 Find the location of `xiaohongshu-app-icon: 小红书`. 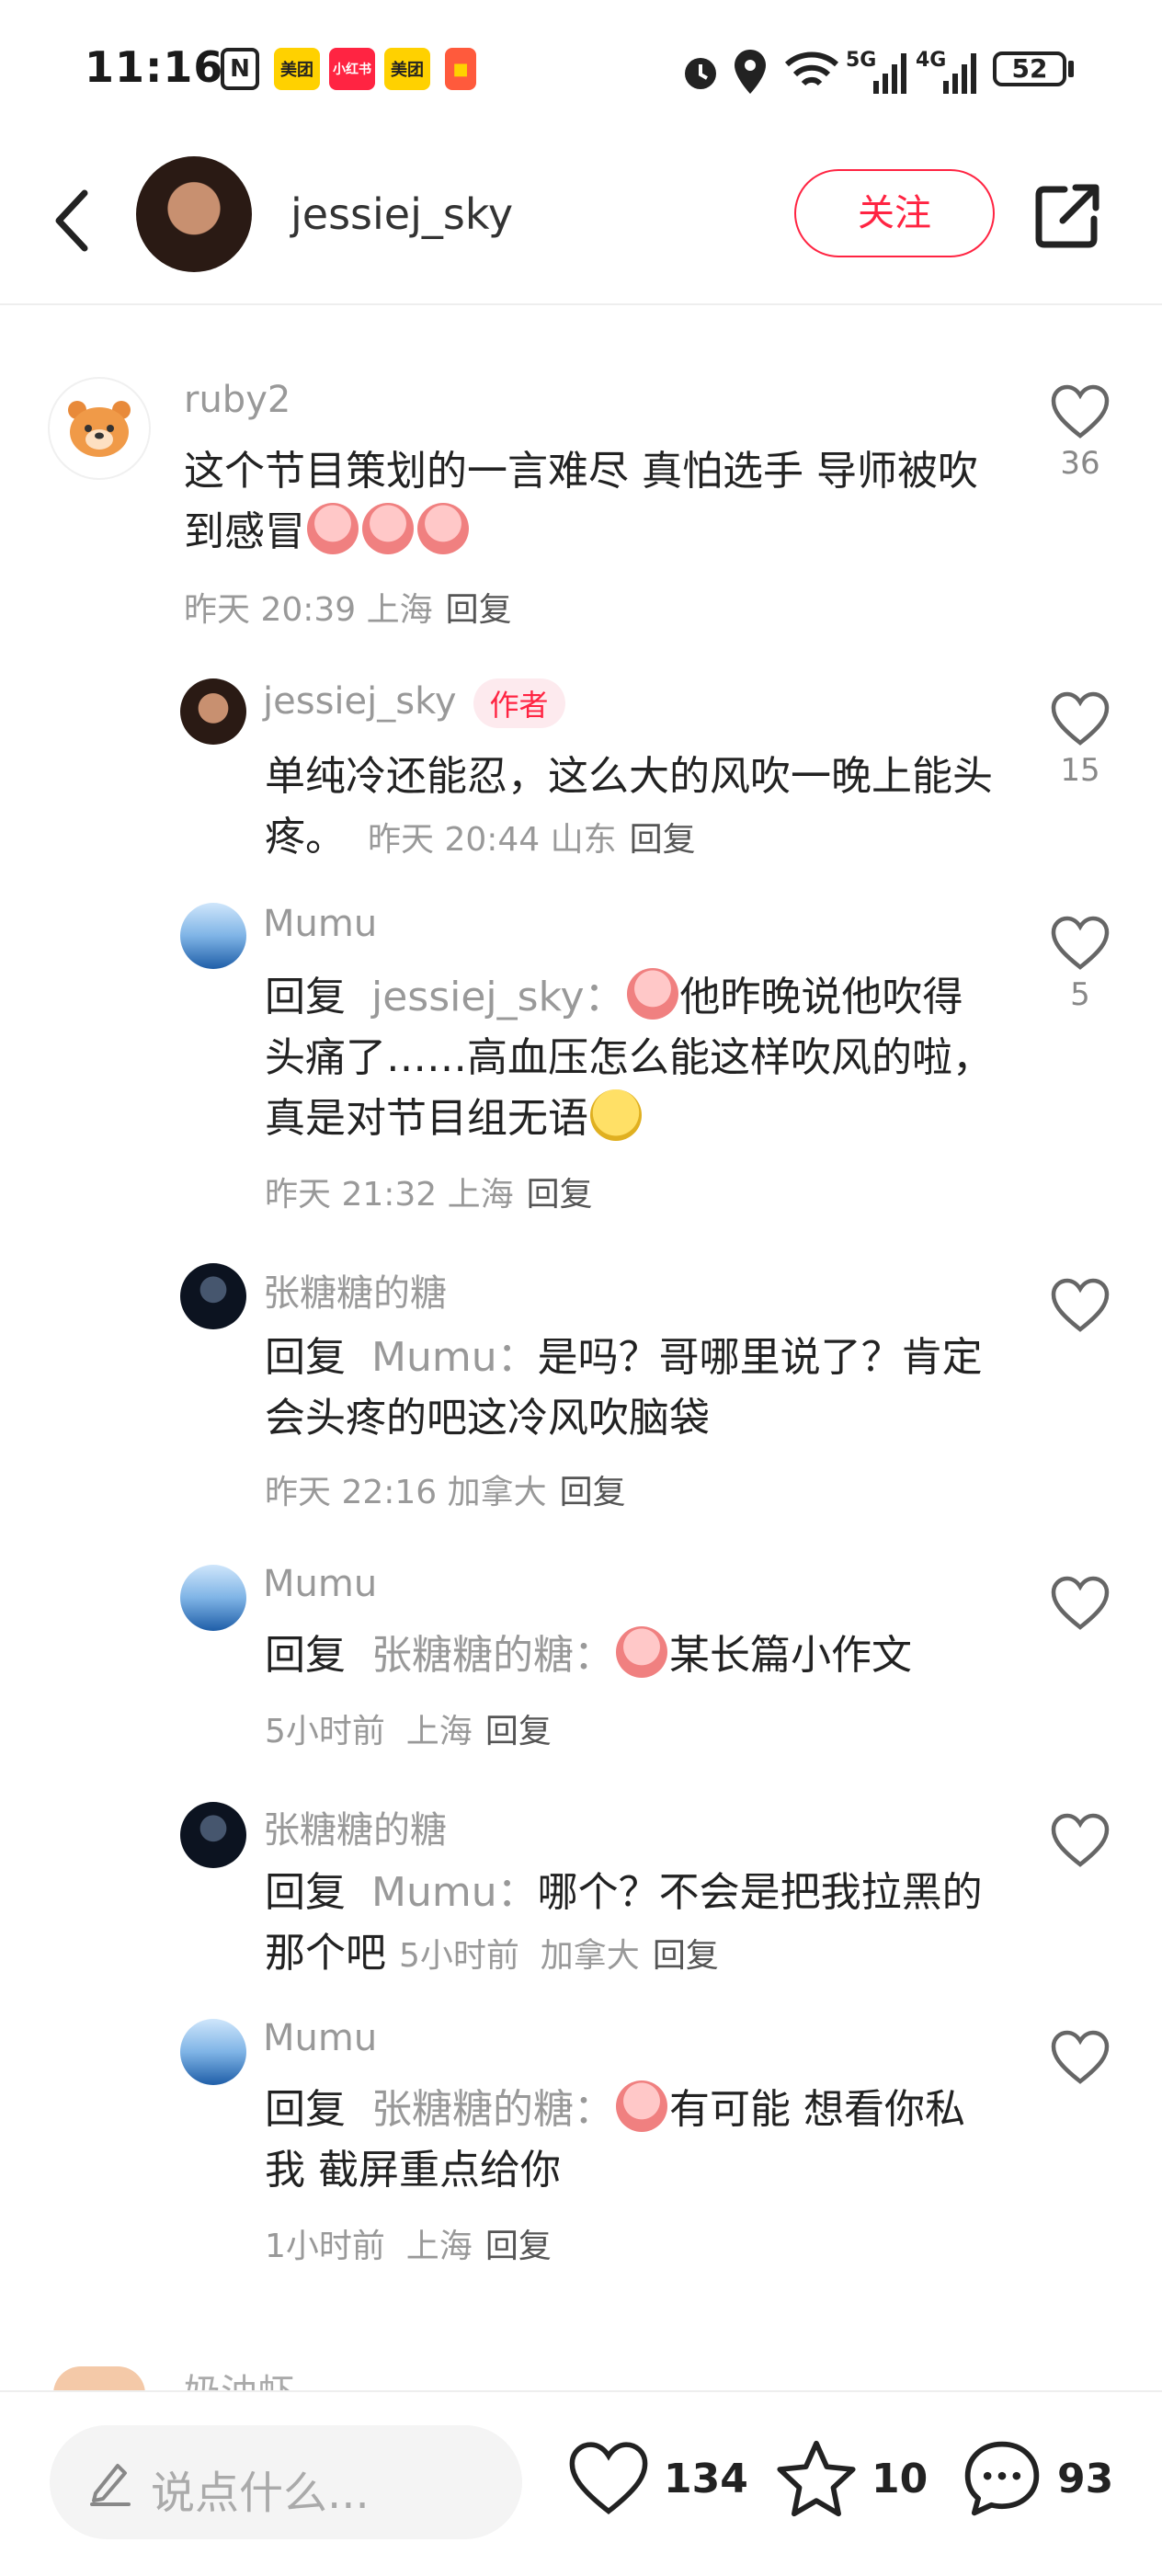

xiaohongshu-app-icon: 小红书 is located at coordinates (352, 69).